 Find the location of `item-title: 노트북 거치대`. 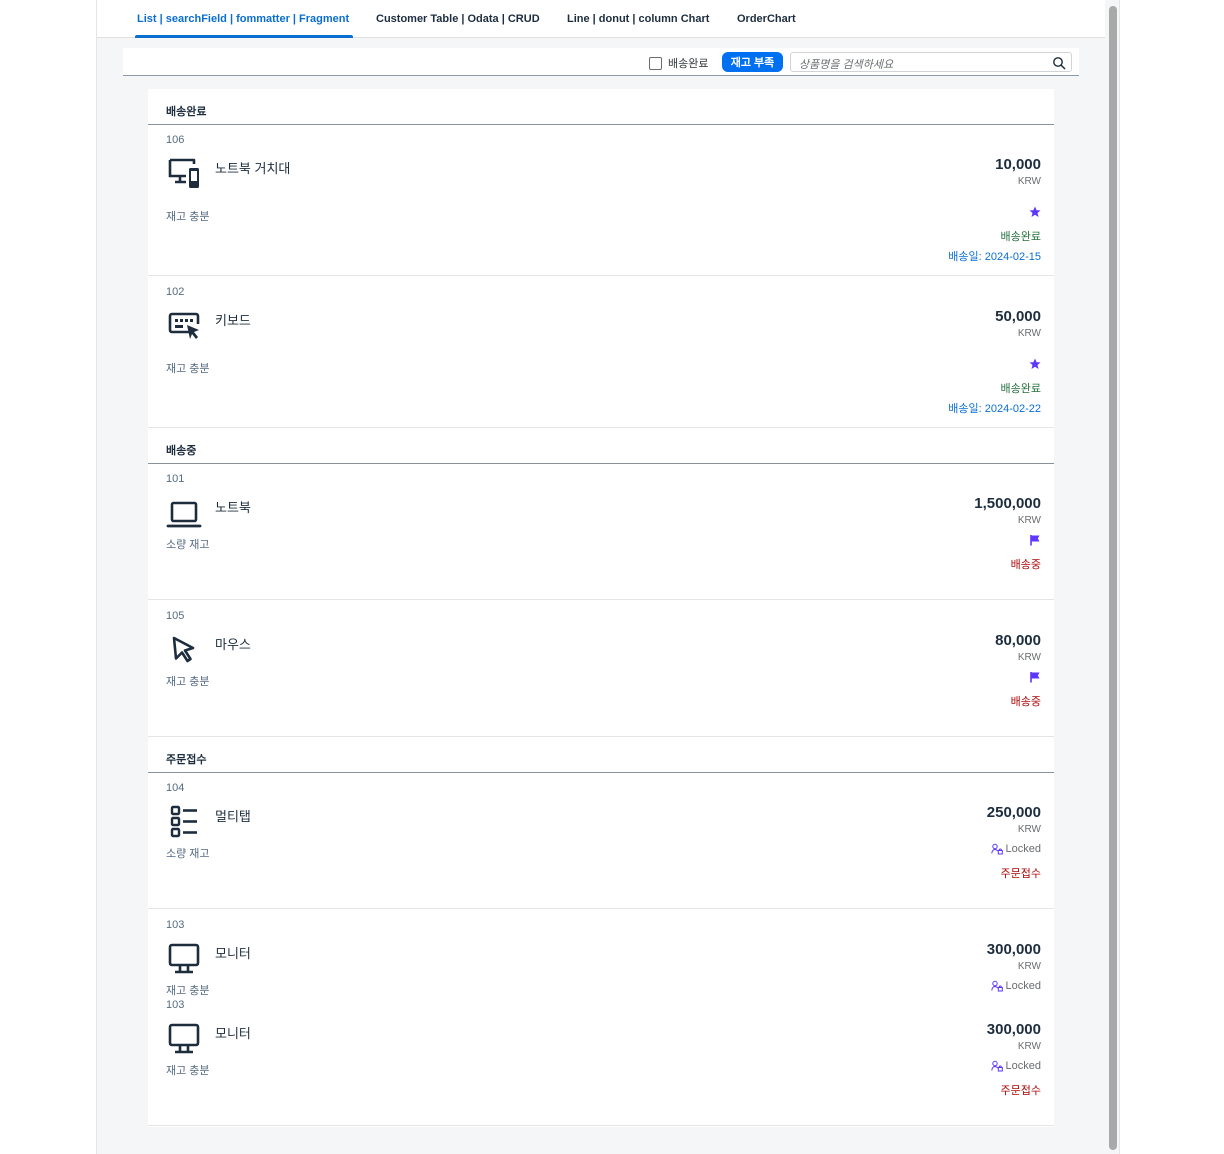

item-title: 노트북 거치대 is located at coordinates (253, 168).